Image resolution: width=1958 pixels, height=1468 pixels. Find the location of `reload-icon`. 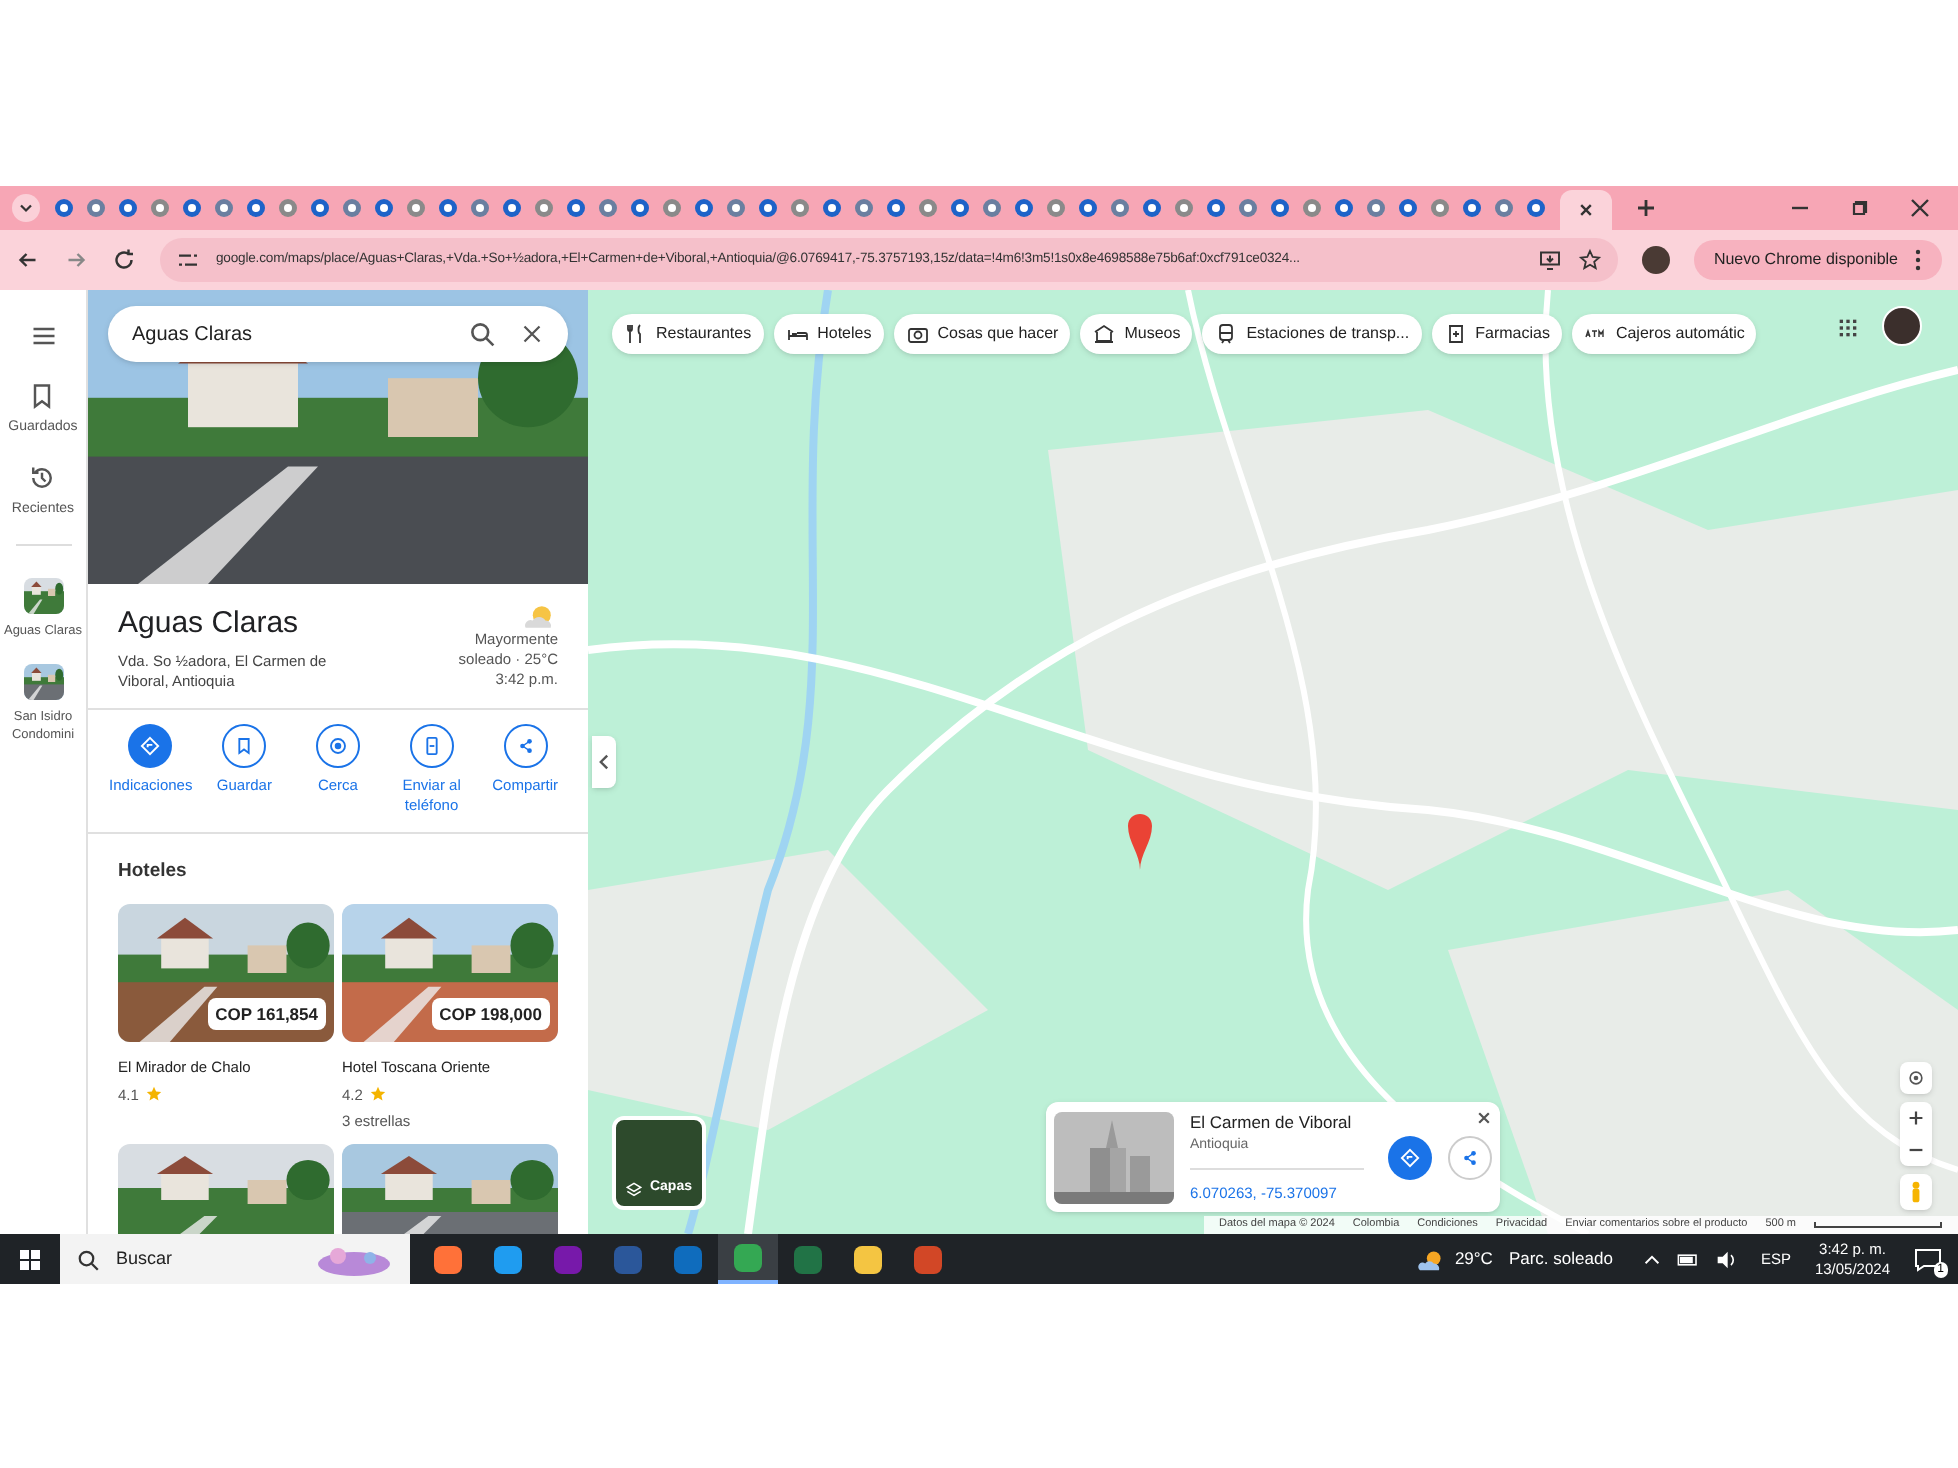

reload-icon is located at coordinates (124, 260).